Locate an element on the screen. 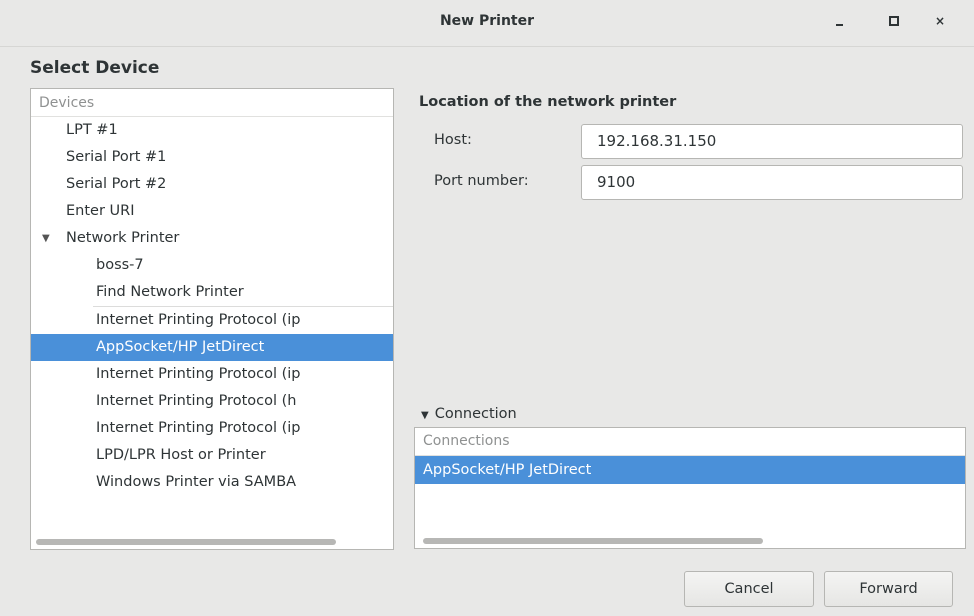  host-label: Host: is located at coordinates (453, 140).